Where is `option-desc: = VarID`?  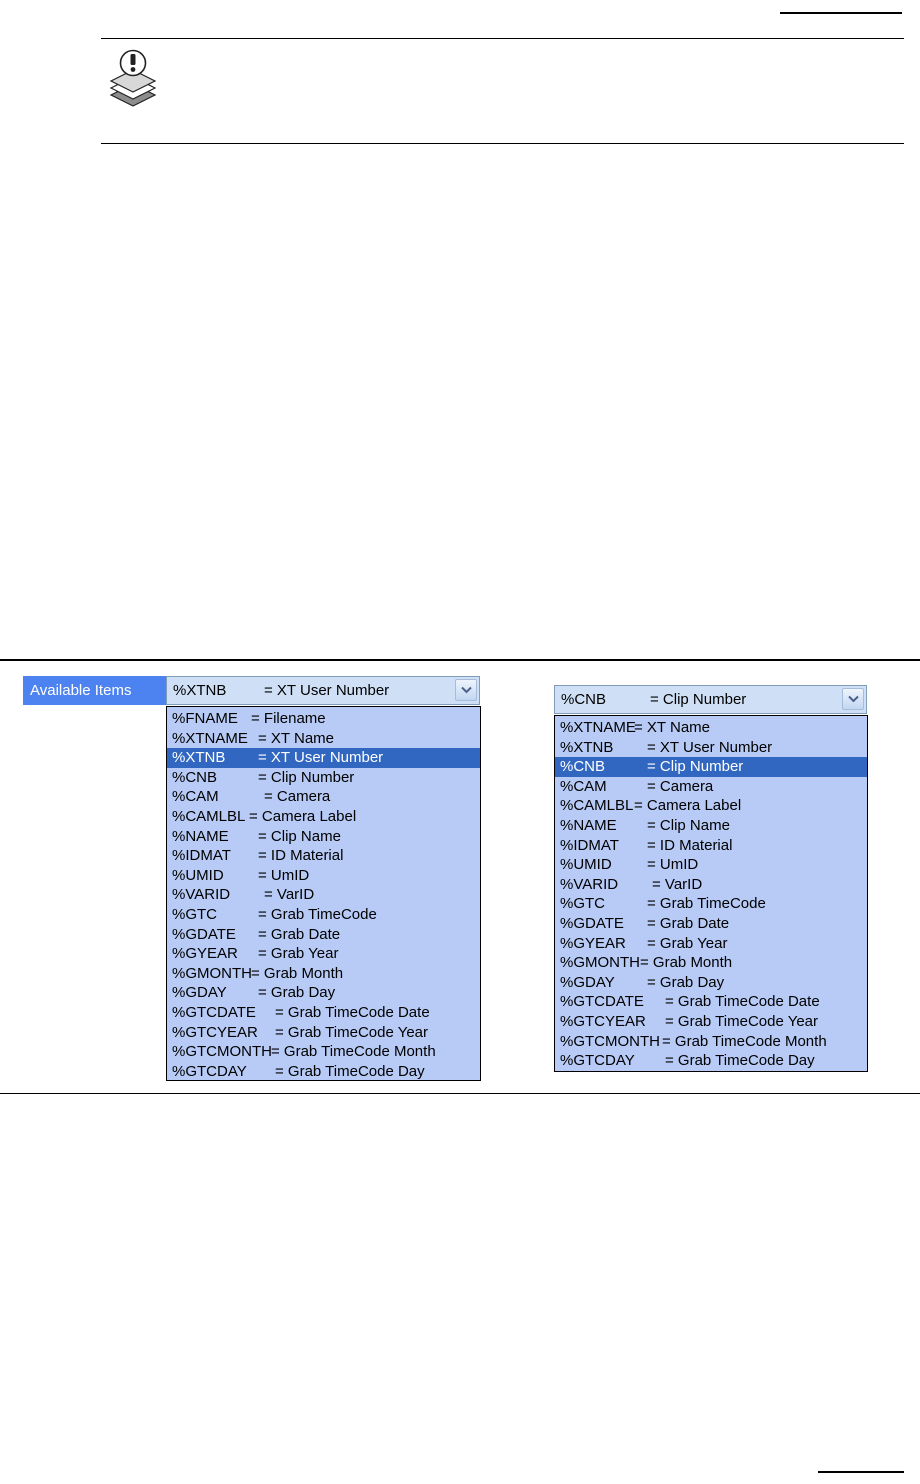 option-desc: = VarID is located at coordinates (289, 895).